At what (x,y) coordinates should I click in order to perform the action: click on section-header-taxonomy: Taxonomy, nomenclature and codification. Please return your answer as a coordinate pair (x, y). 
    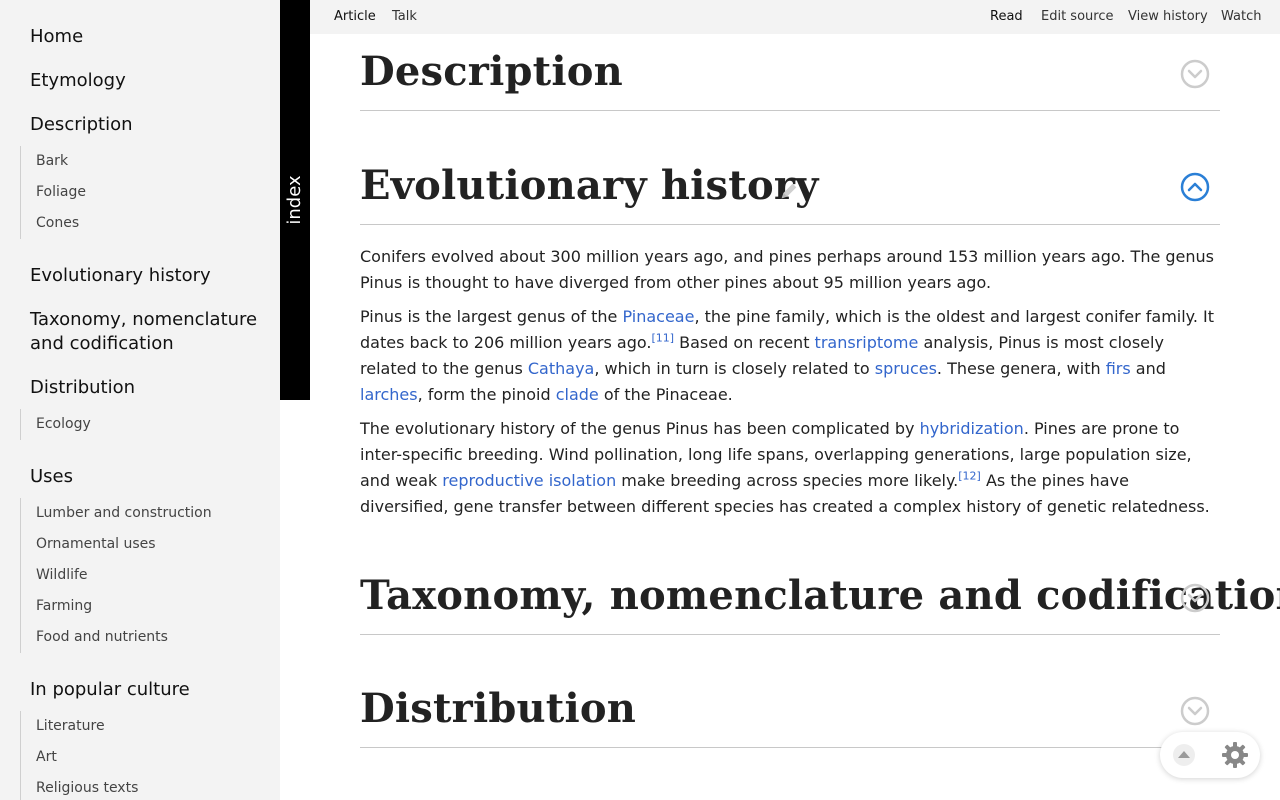
    Looking at the image, I should click on (820, 596).